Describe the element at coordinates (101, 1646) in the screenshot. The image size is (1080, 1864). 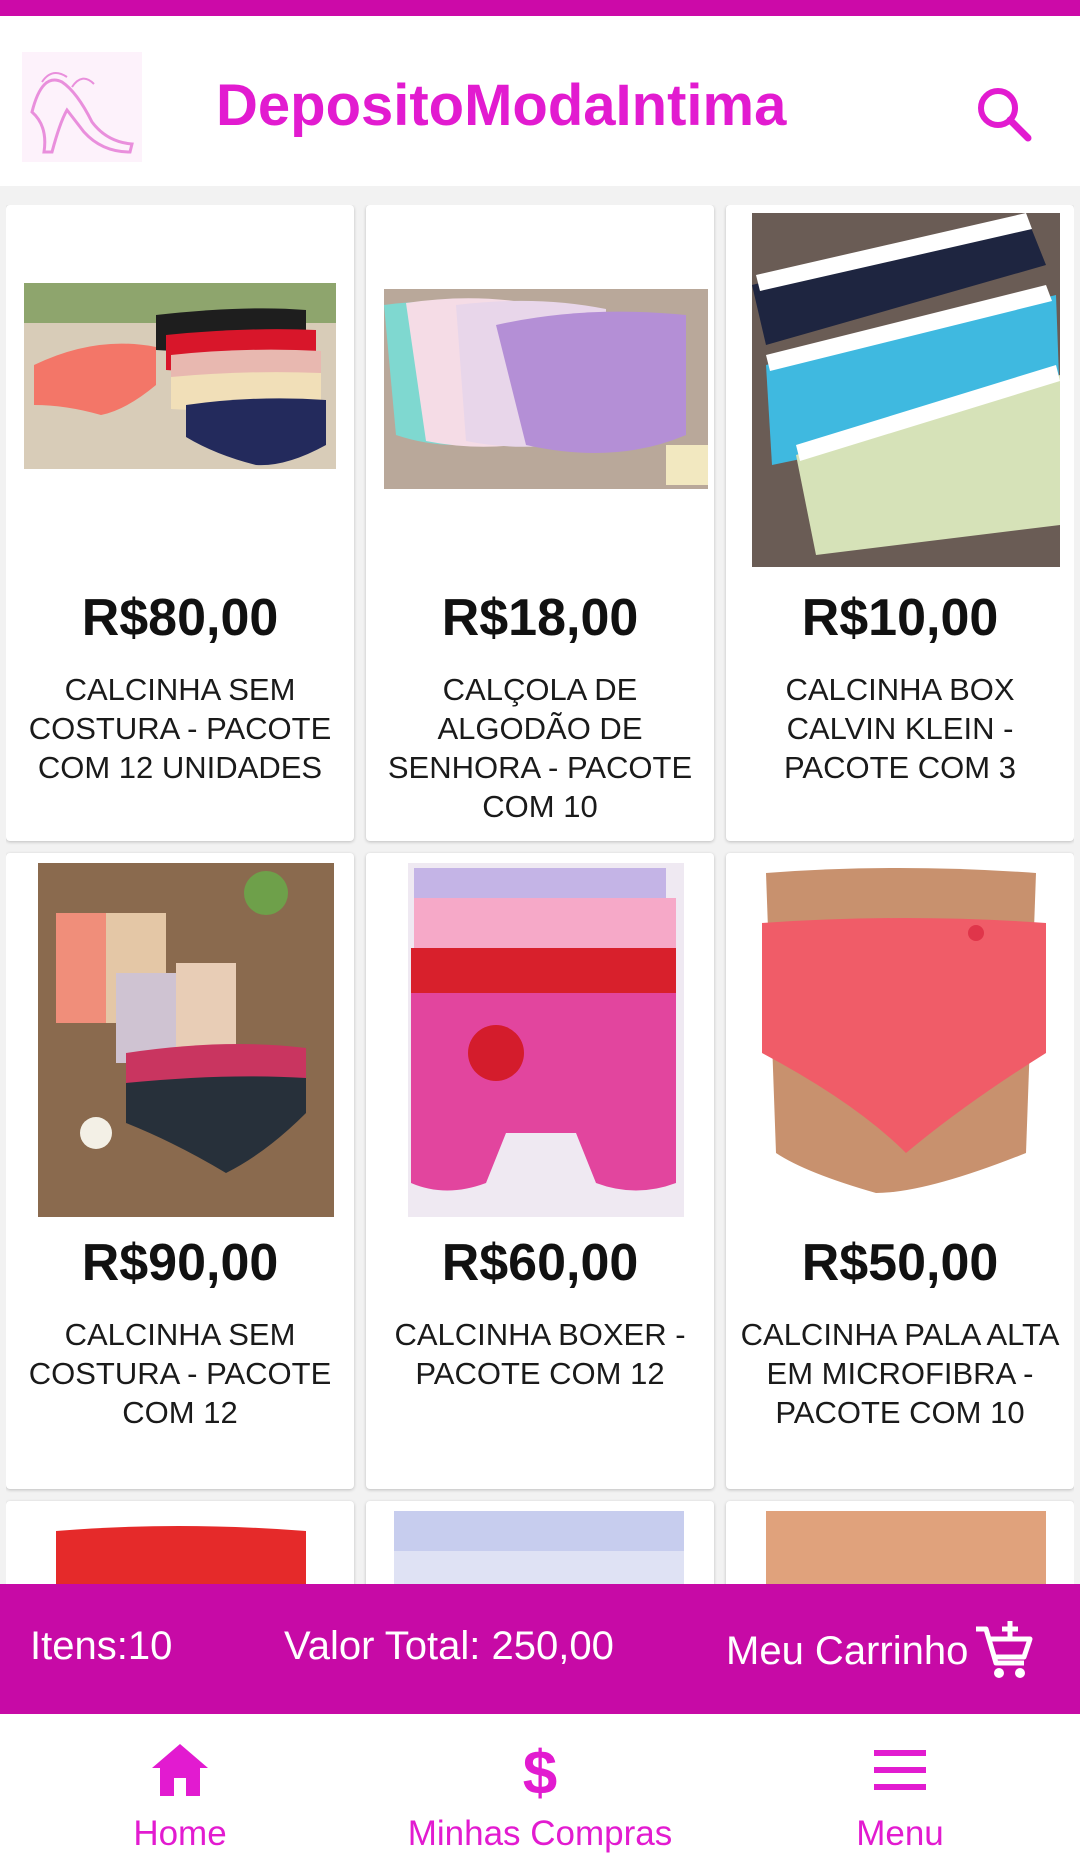
I see `cart-items-count: Itens:10` at that location.